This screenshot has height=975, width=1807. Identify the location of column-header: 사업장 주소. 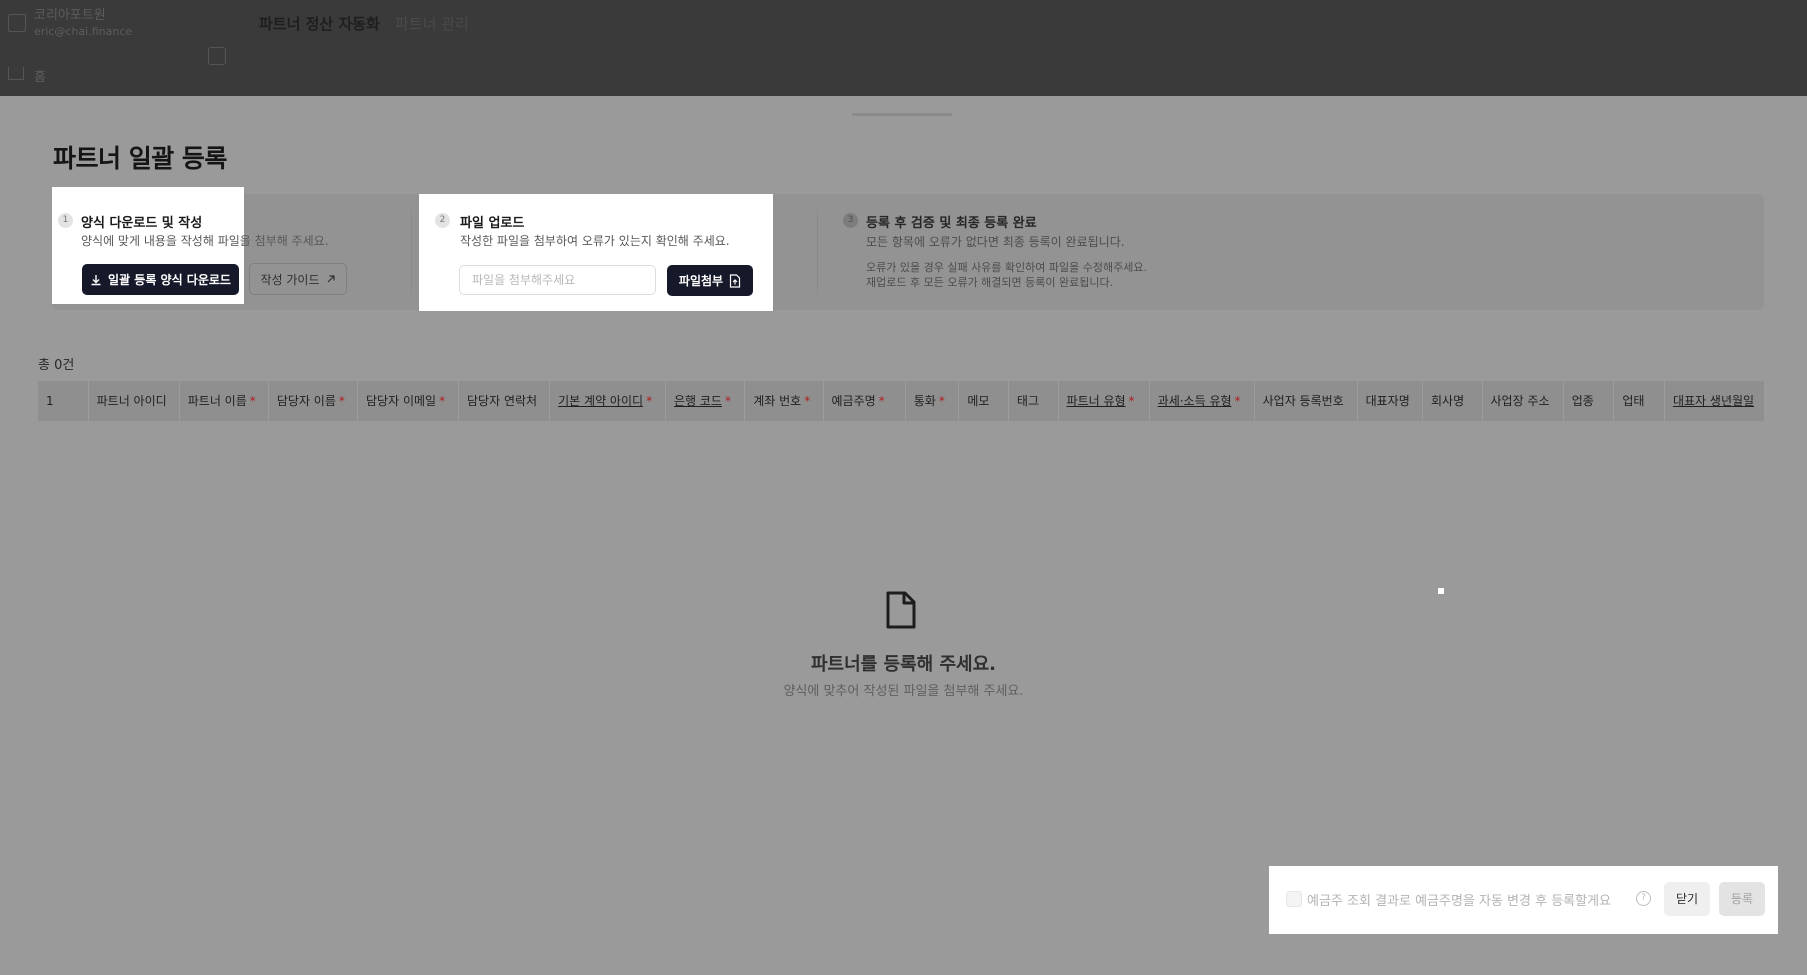
(1523, 401).